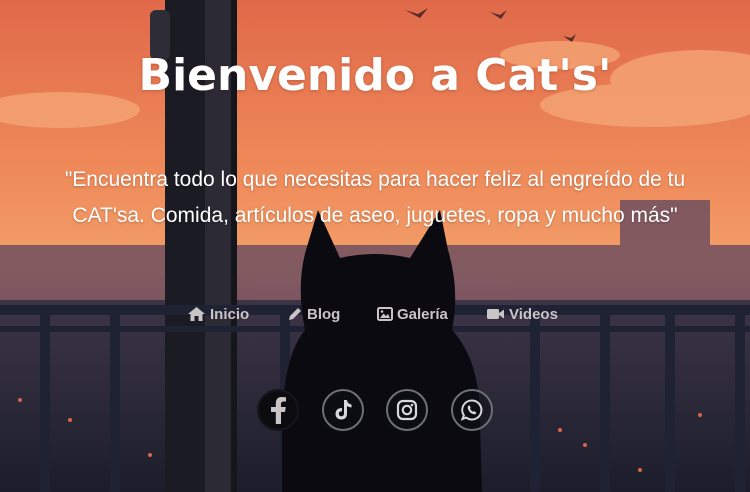 This screenshot has width=750, height=492. I want to click on tiktok-icon, so click(343, 410).